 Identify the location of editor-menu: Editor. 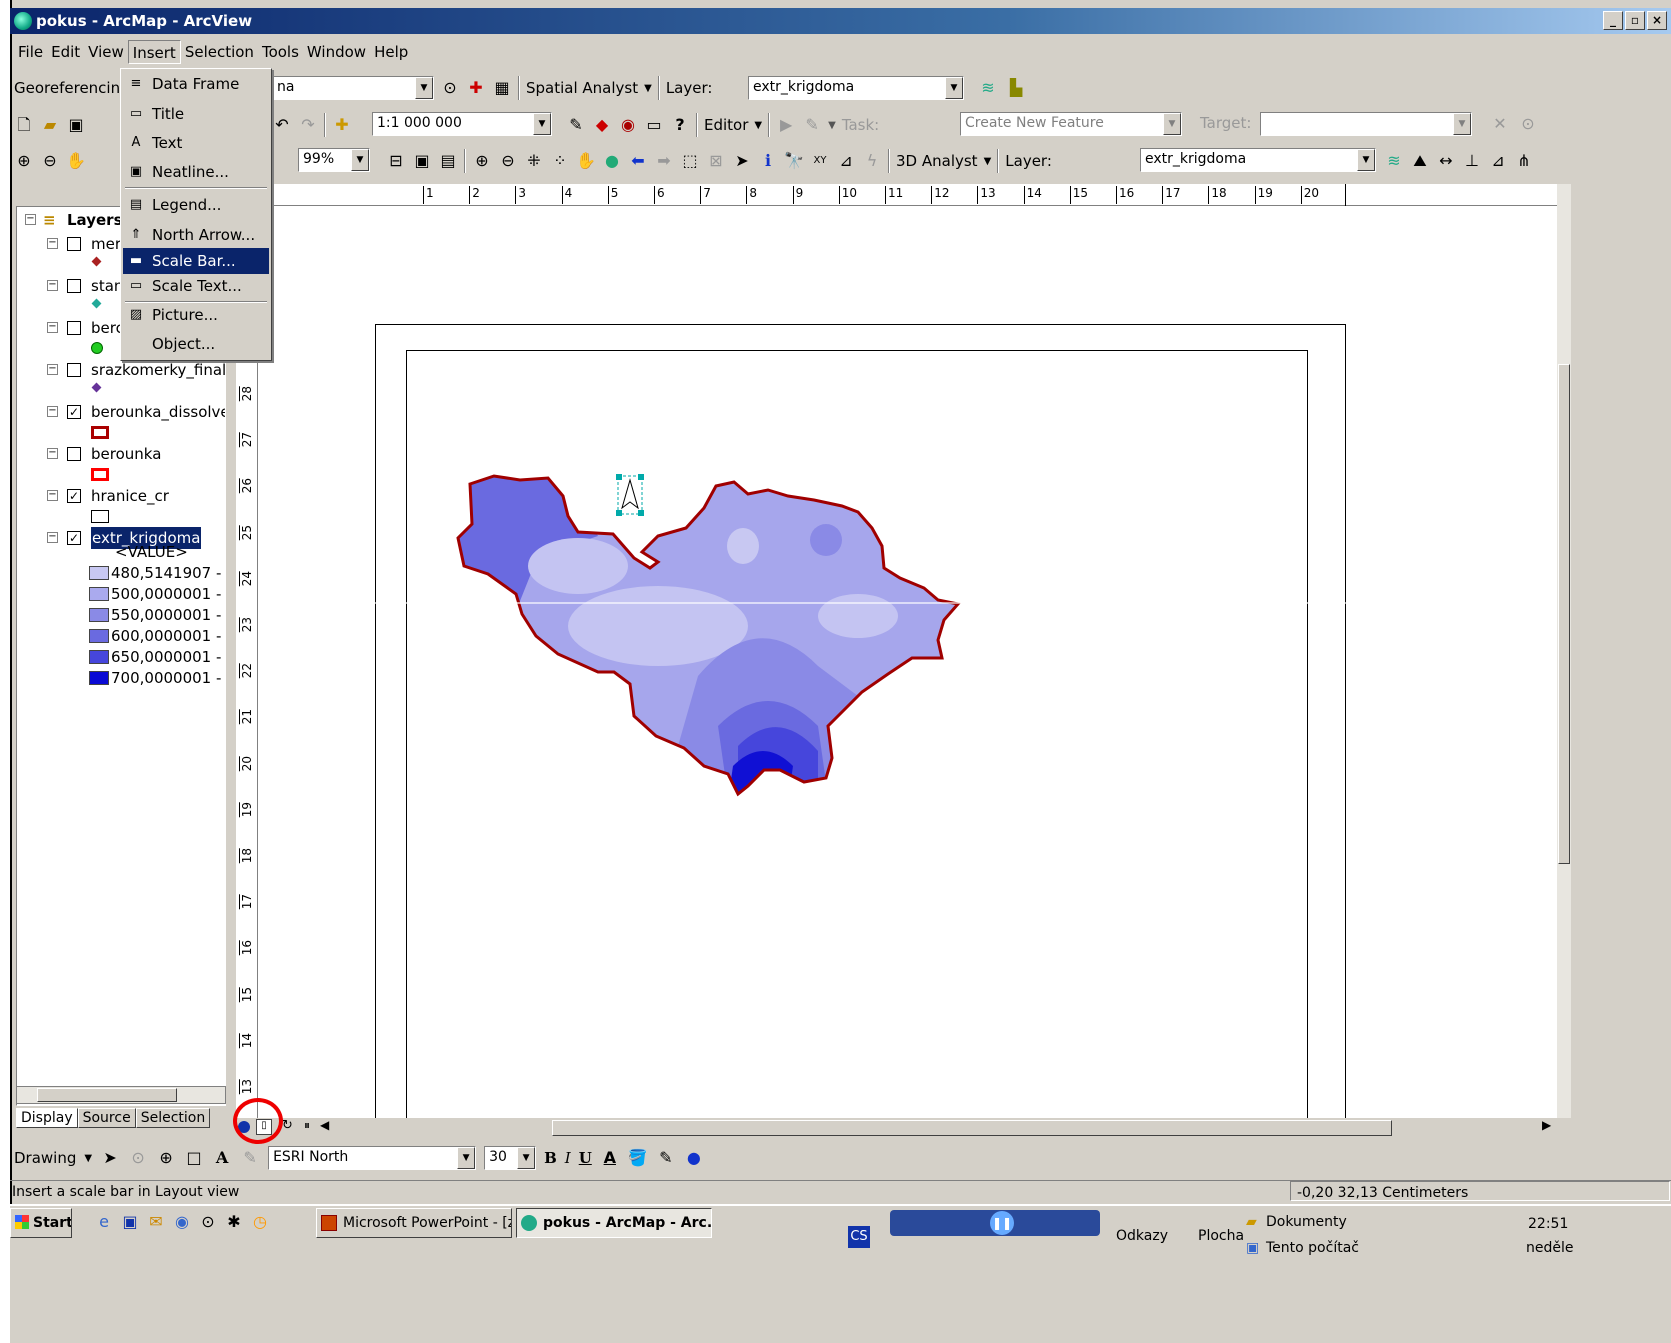
(726, 125).